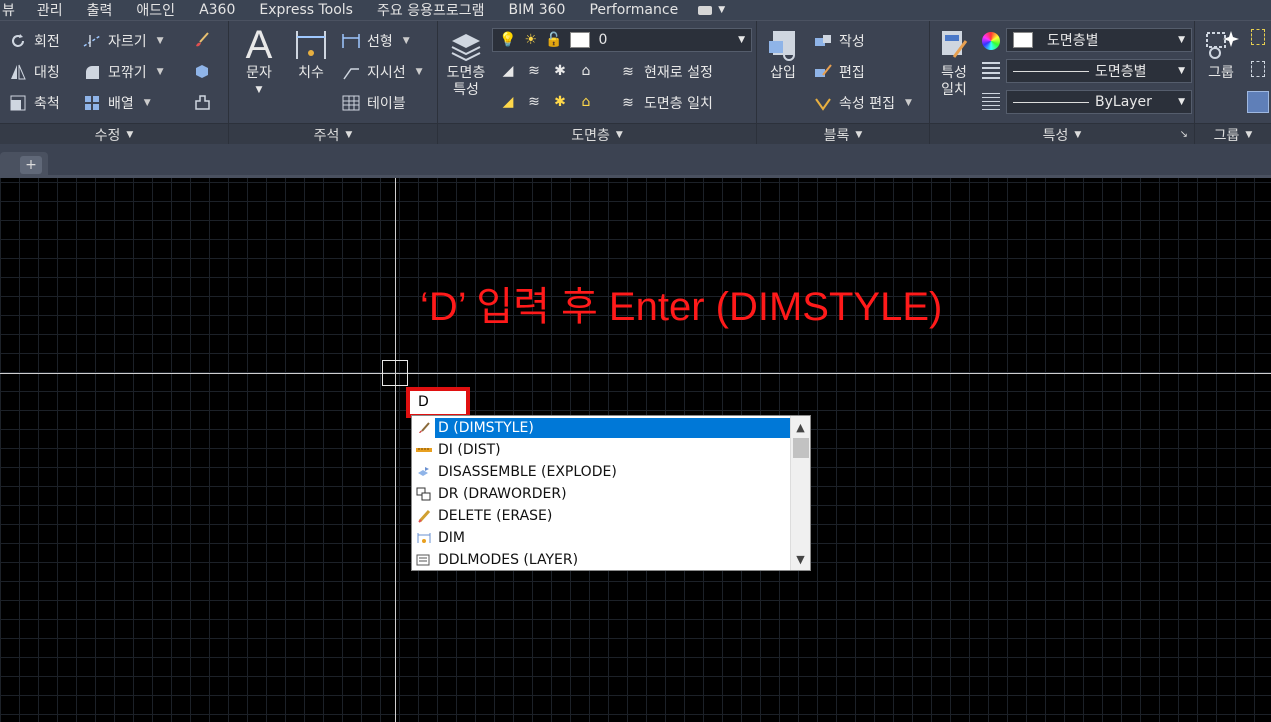  Describe the element at coordinates (31, 165) in the screenshot. I see `new-tab-plus-icon: +` at that location.